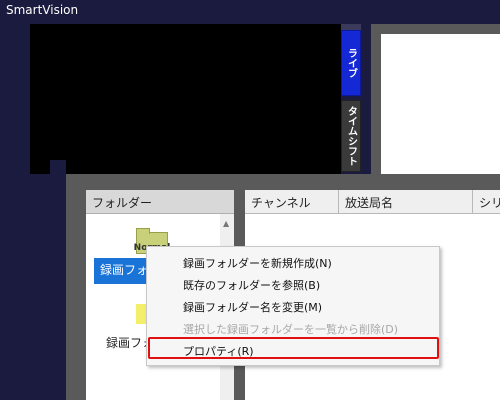 This screenshot has width=500, height=400. I want to click on tab-live: ライブ, so click(351, 63).